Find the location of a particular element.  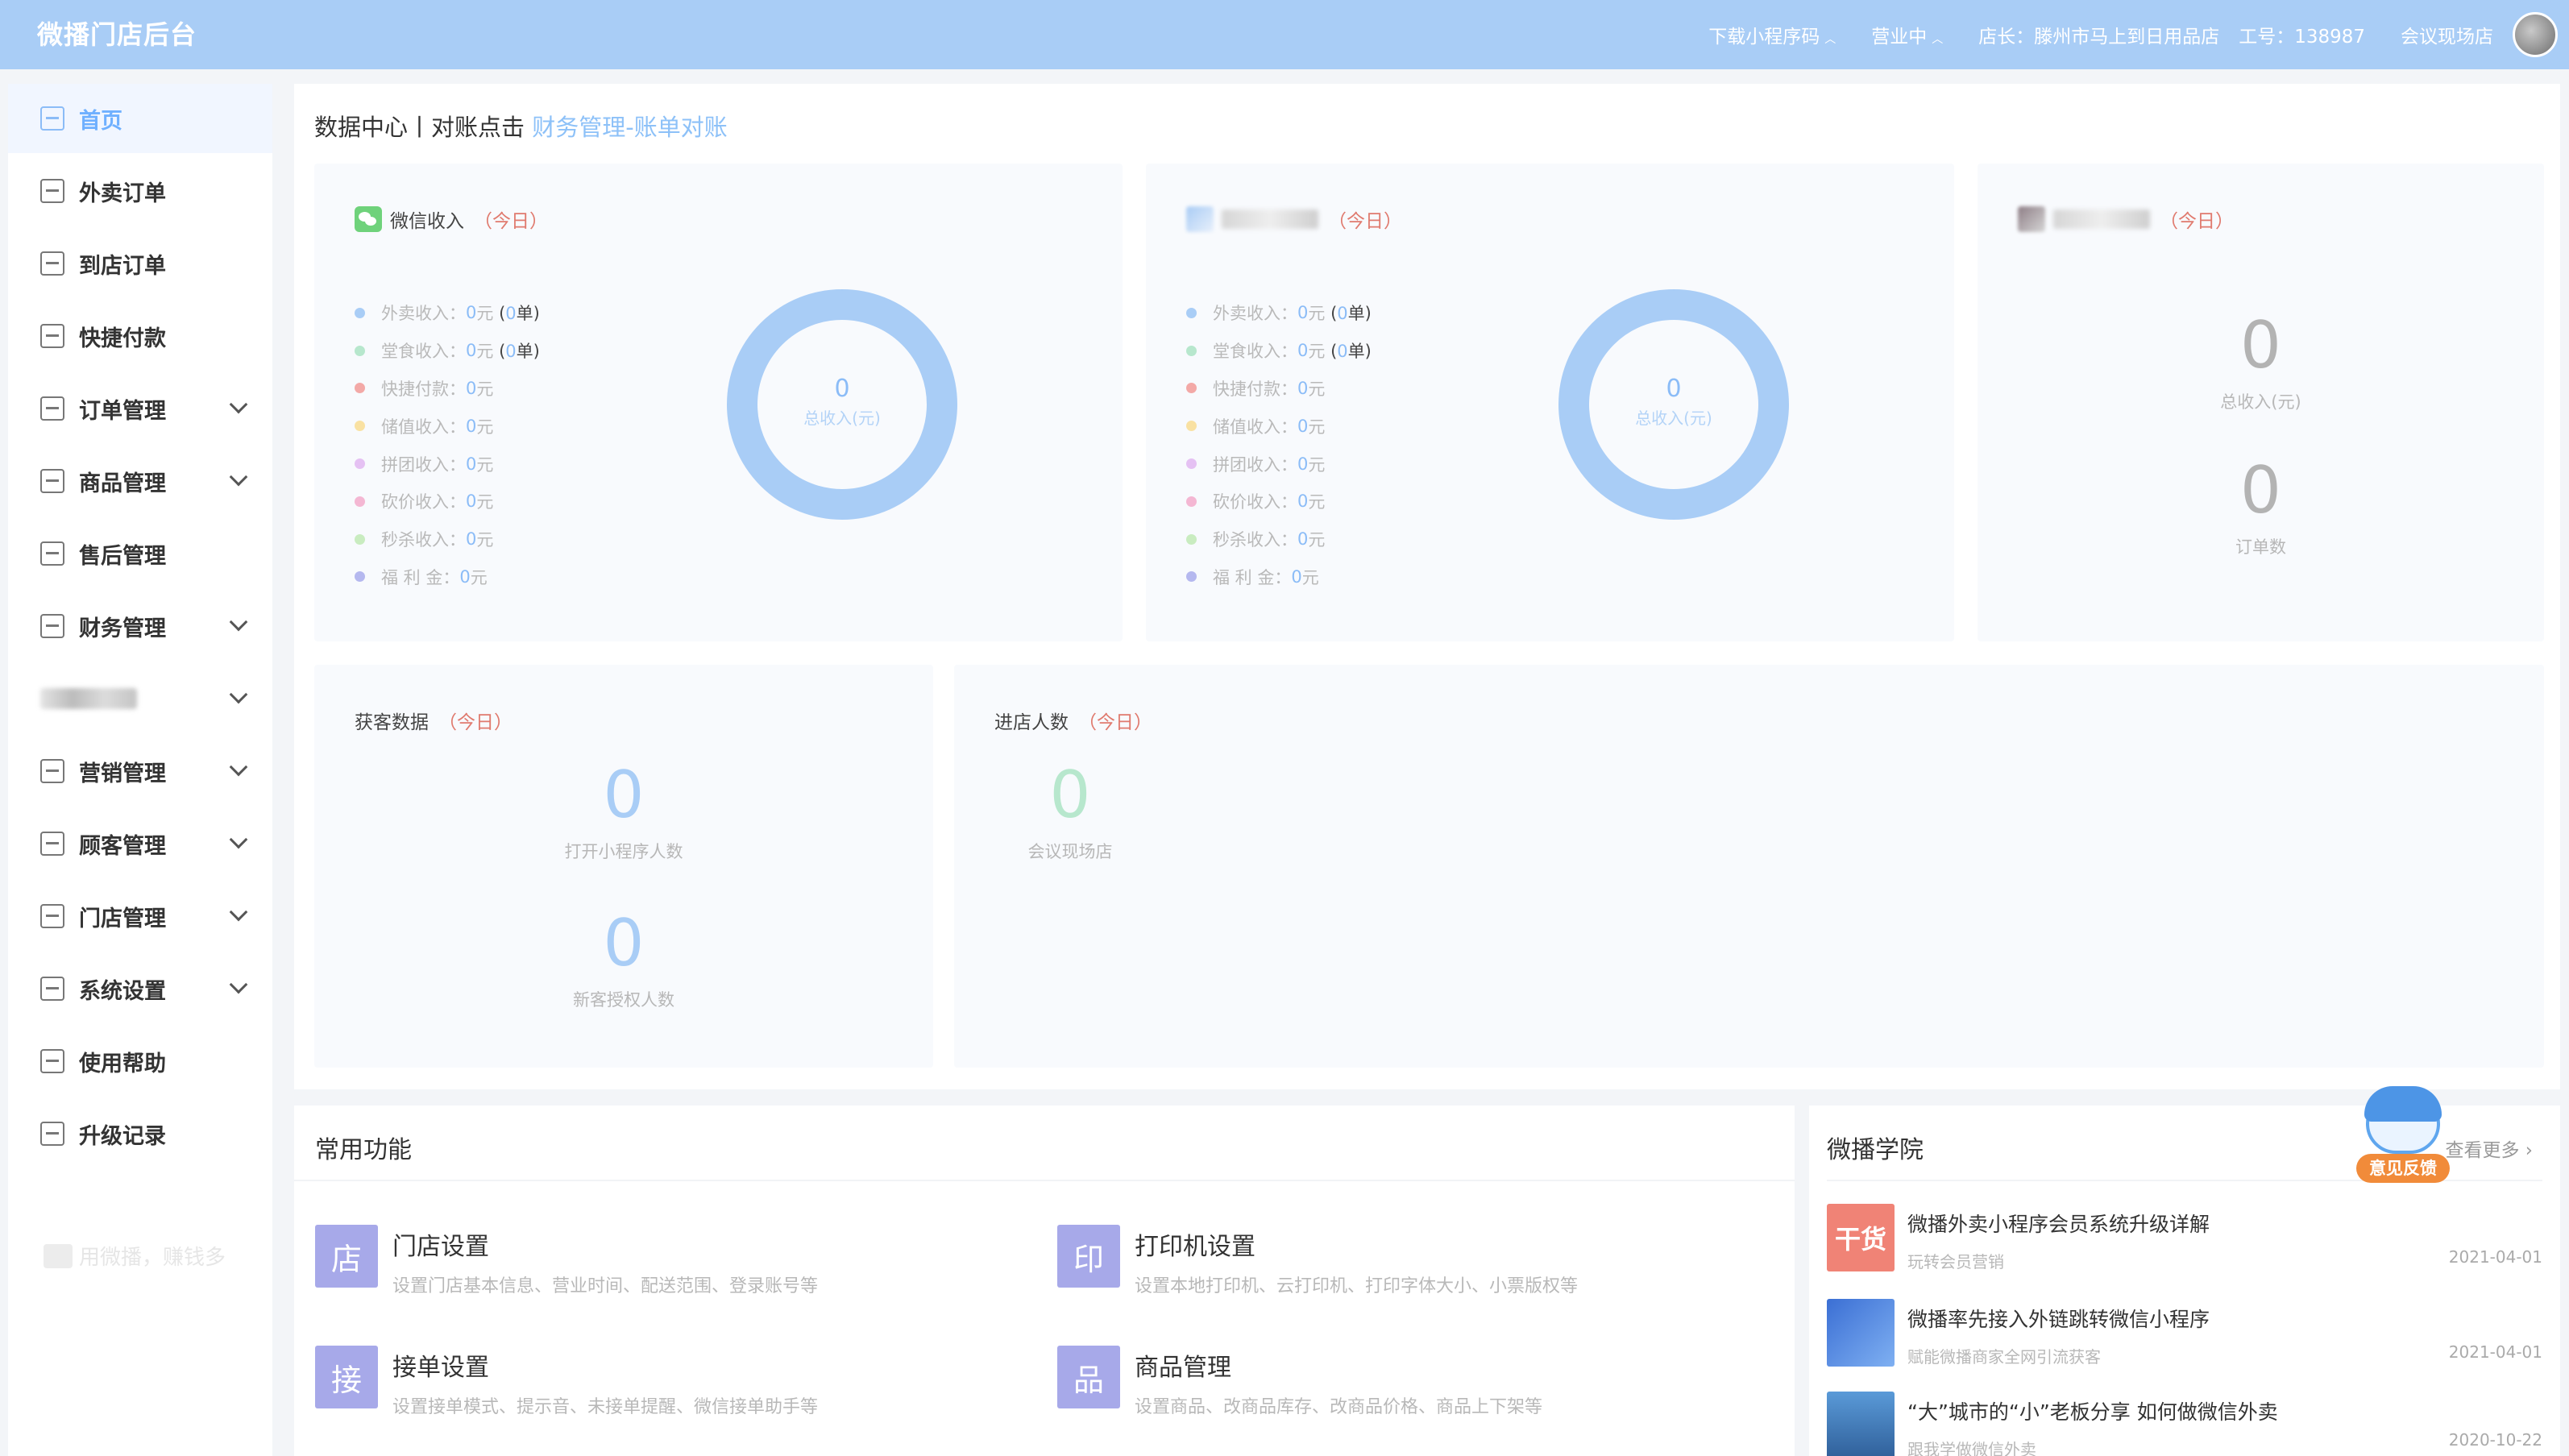

article-item: 干货 微播外卖小程序会员系统升级详解 玩转会员营销 2021-04-01 is located at coordinates (2184, 1240).